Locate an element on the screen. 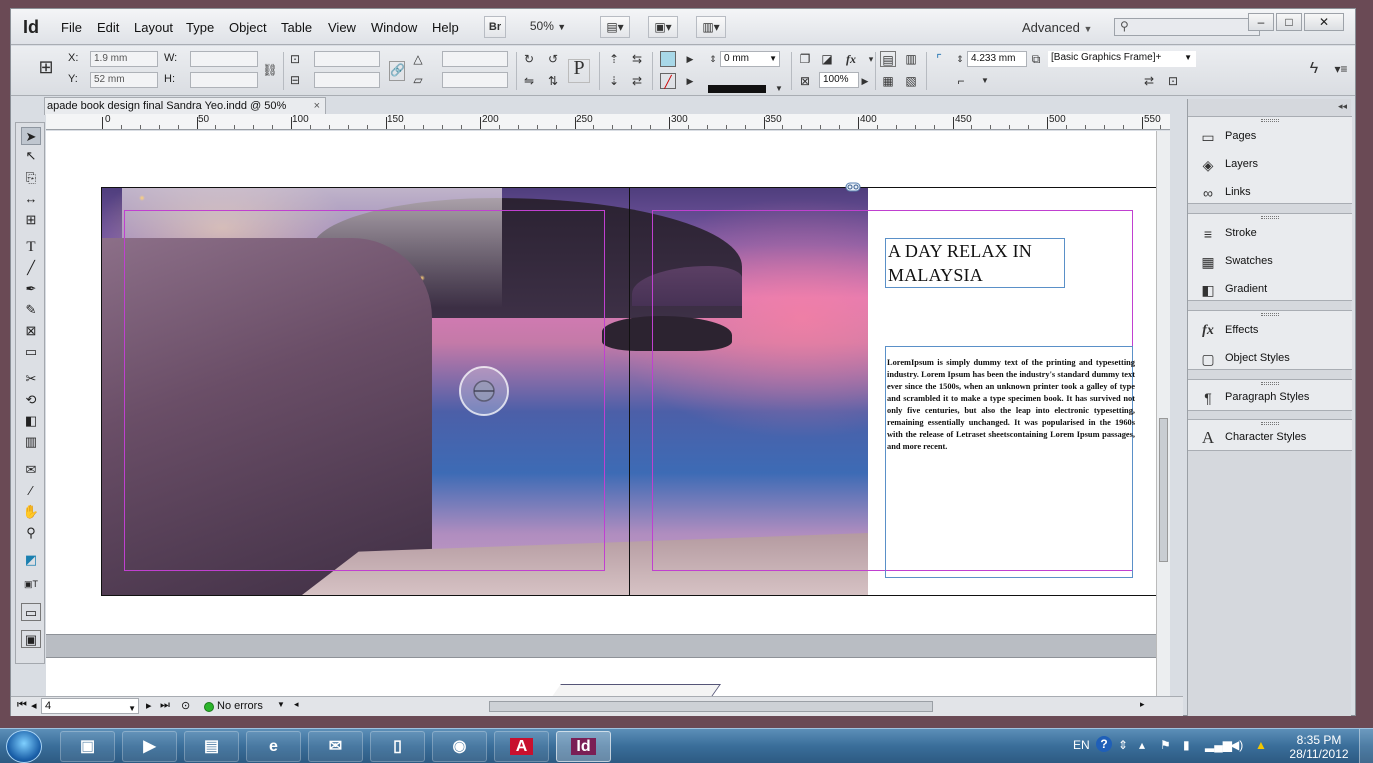 Image resolution: width=1373 pixels, height=763 pixels. pen-tool-icon: ✒ is located at coordinates (31, 289).